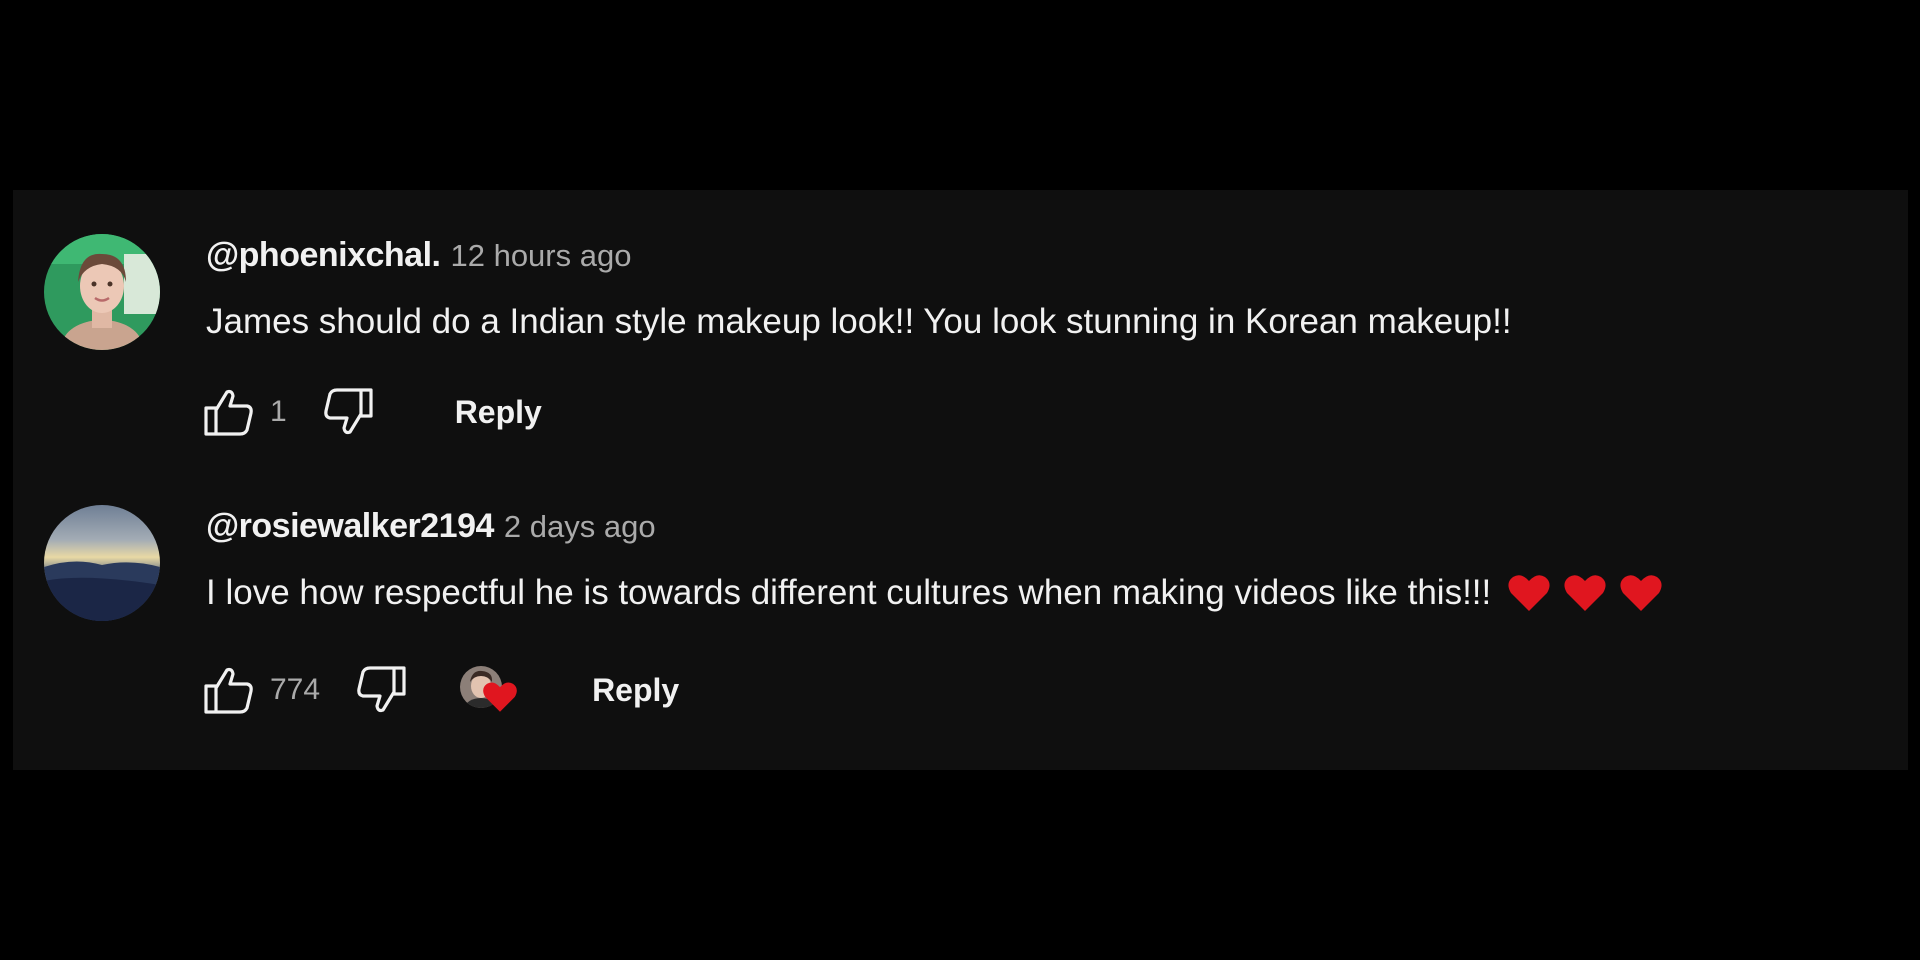  Describe the element at coordinates (278, 411) in the screenshot. I see `like-count: 1` at that location.